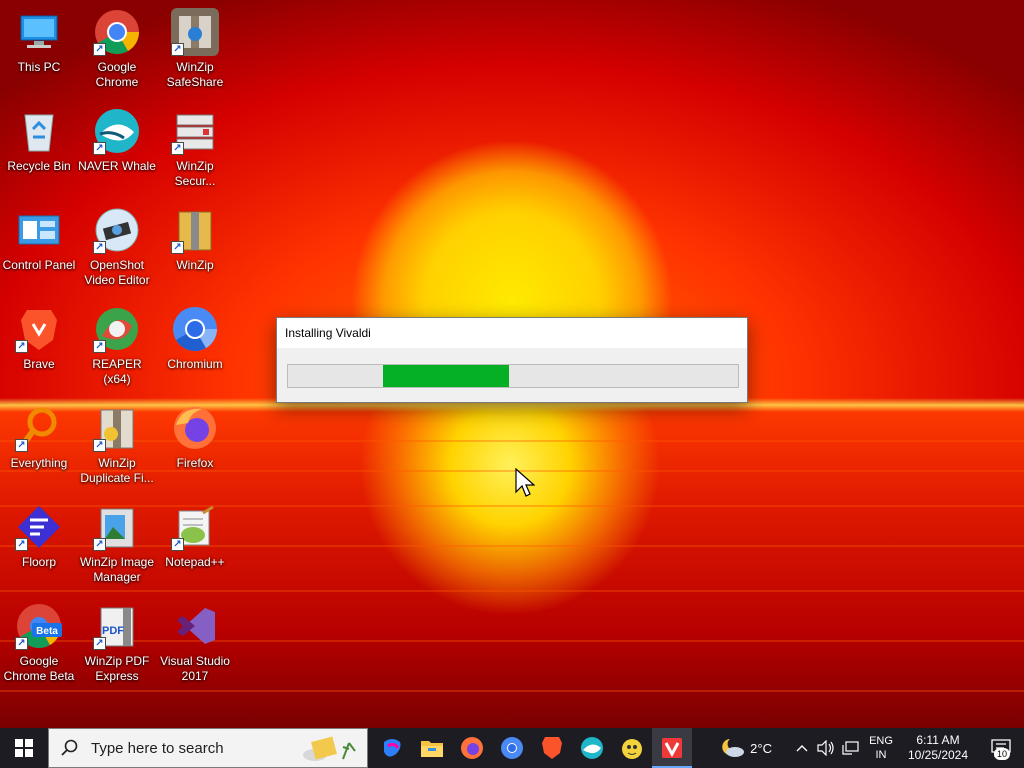 The height and width of the screenshot is (768, 1024). I want to click on notification-count: 10, so click(1001, 754).